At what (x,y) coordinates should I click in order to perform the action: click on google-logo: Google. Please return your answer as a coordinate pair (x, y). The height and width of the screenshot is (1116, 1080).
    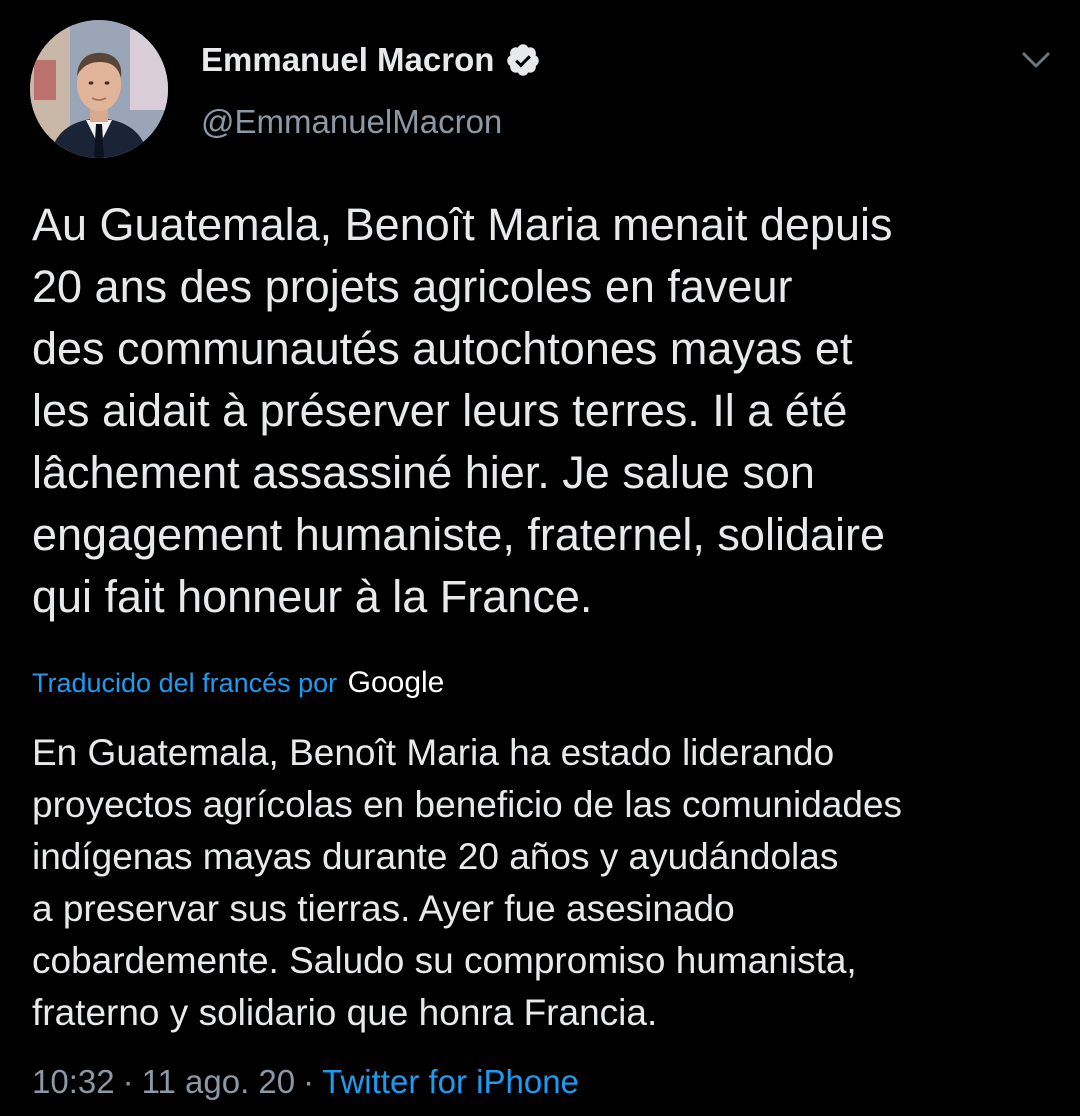
    Looking at the image, I should click on (396, 682).